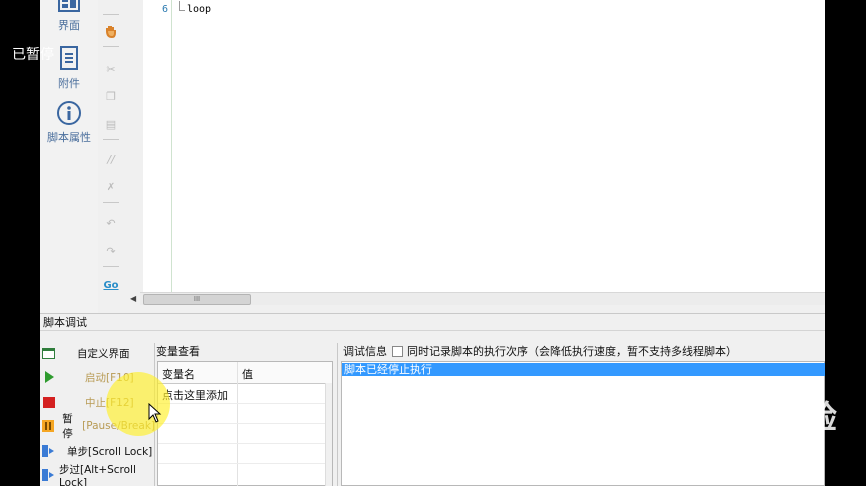 The width and height of the screenshot is (866, 486). What do you see at coordinates (157, 146) in the screenshot?
I see `line-number-gutter: 6` at bounding box center [157, 146].